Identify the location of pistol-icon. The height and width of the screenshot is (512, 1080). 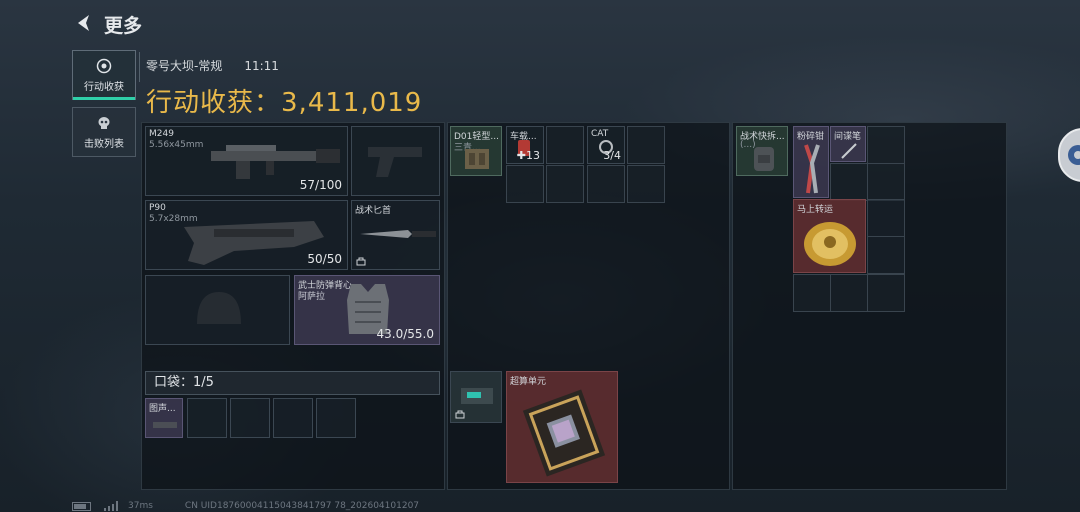
(395, 162).